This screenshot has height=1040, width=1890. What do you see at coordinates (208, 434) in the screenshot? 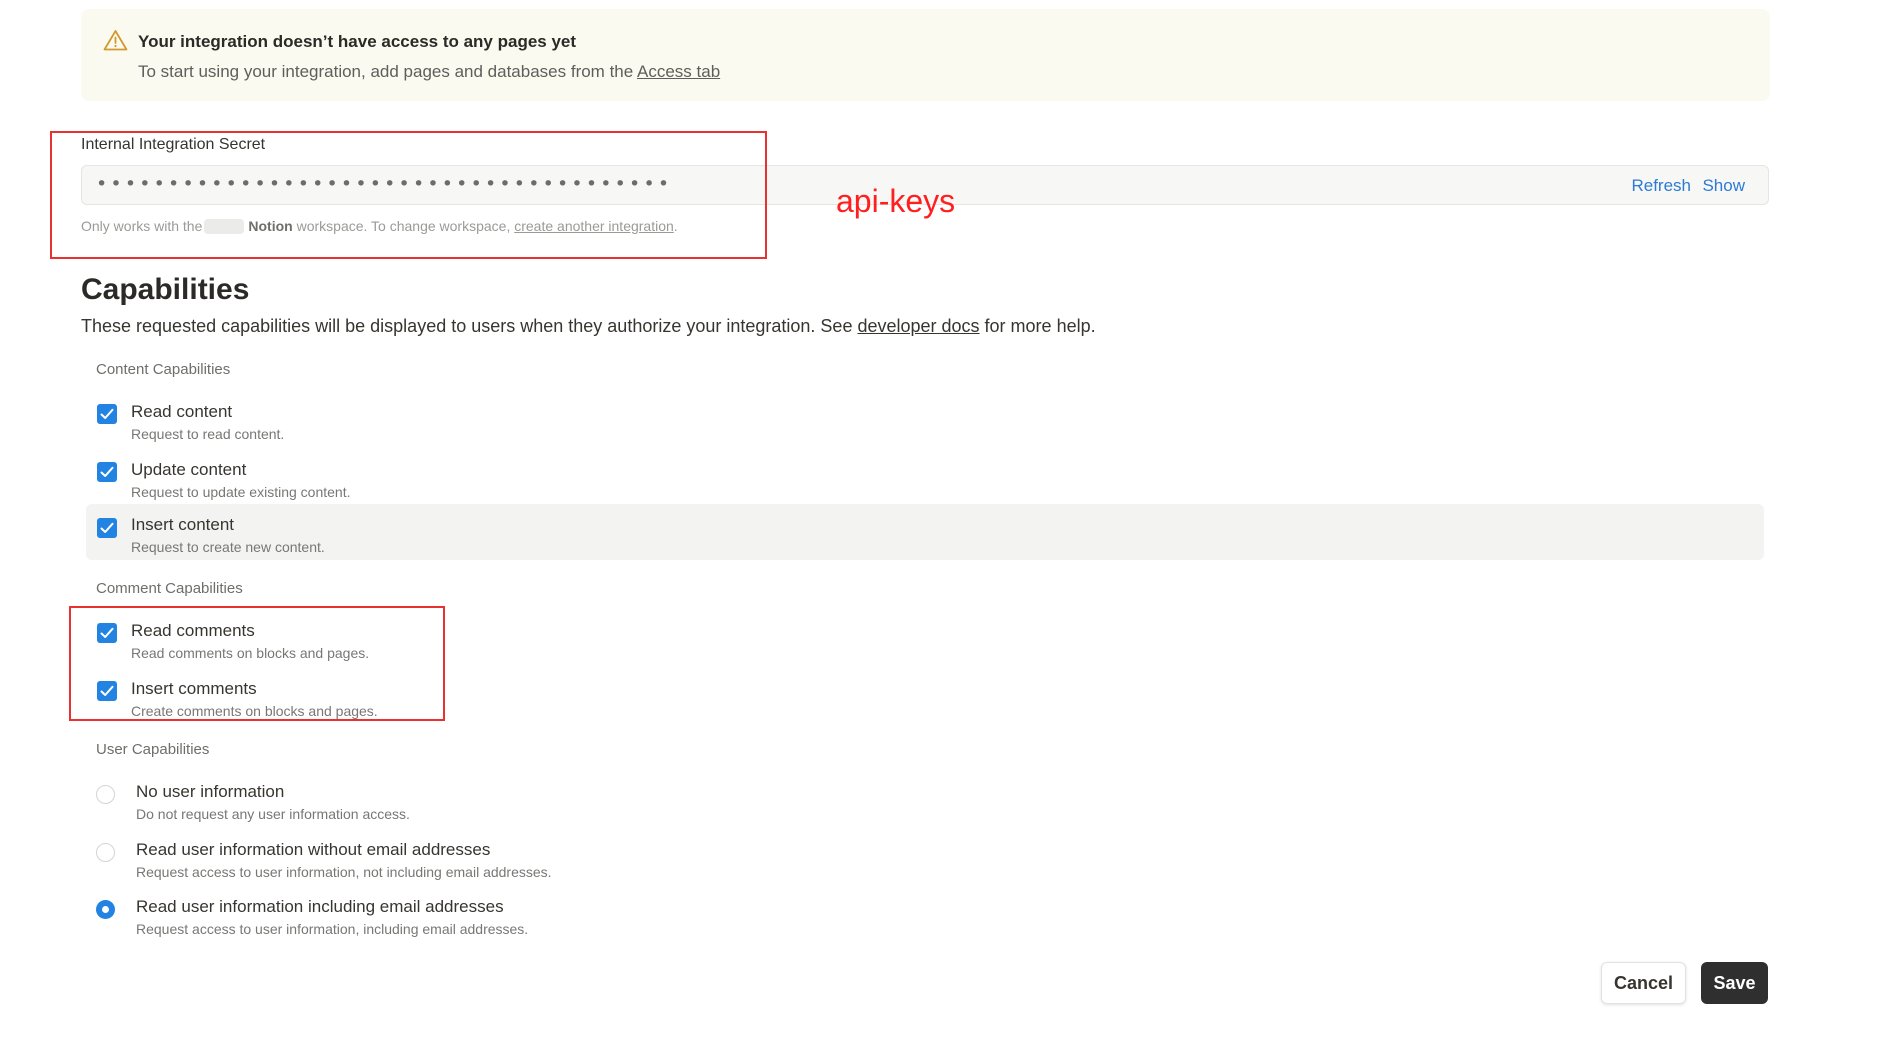
I see `option-subtitle: Request to read content.` at bounding box center [208, 434].